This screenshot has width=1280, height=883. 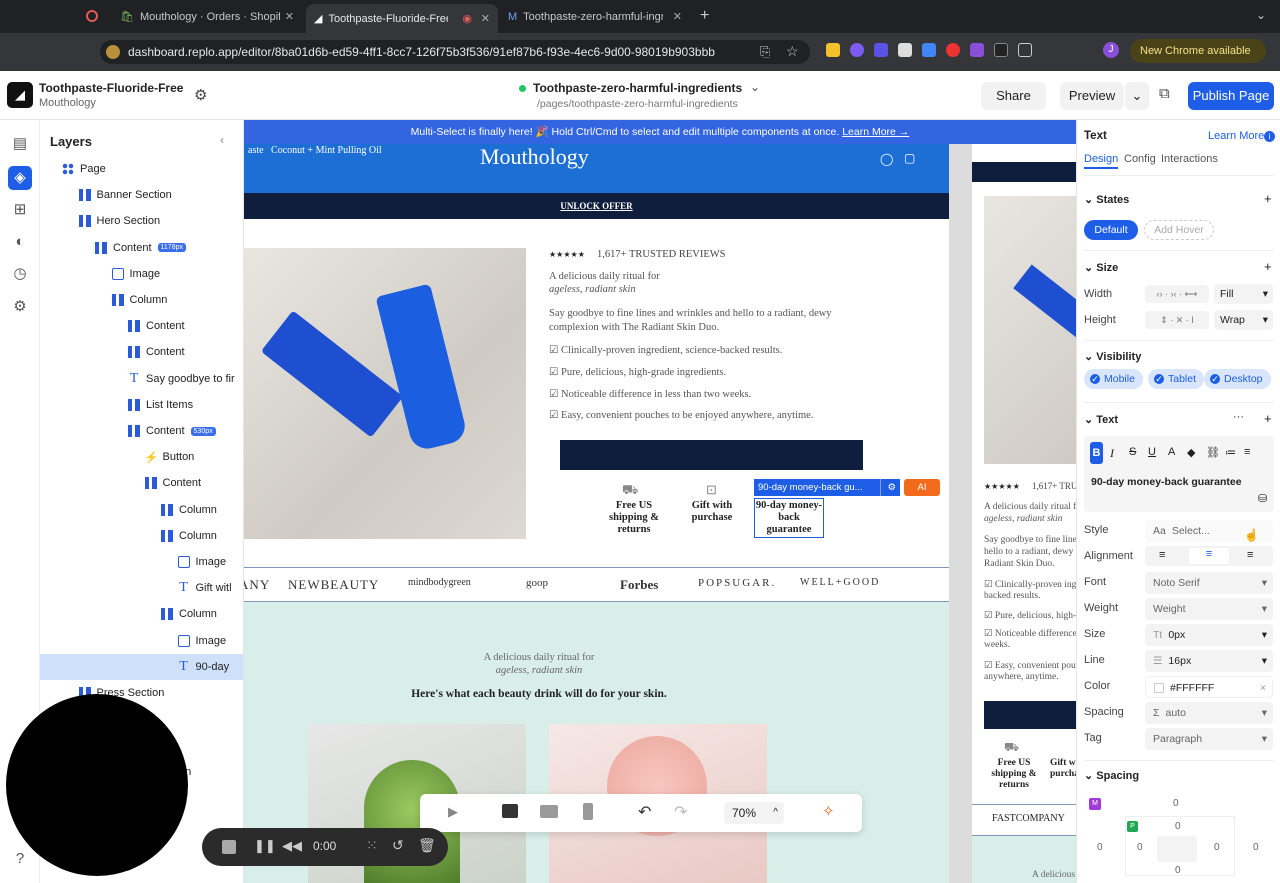 What do you see at coordinates (827, 487) in the screenshot?
I see `selection-label: 90-day money-back gu... ⚙` at bounding box center [827, 487].